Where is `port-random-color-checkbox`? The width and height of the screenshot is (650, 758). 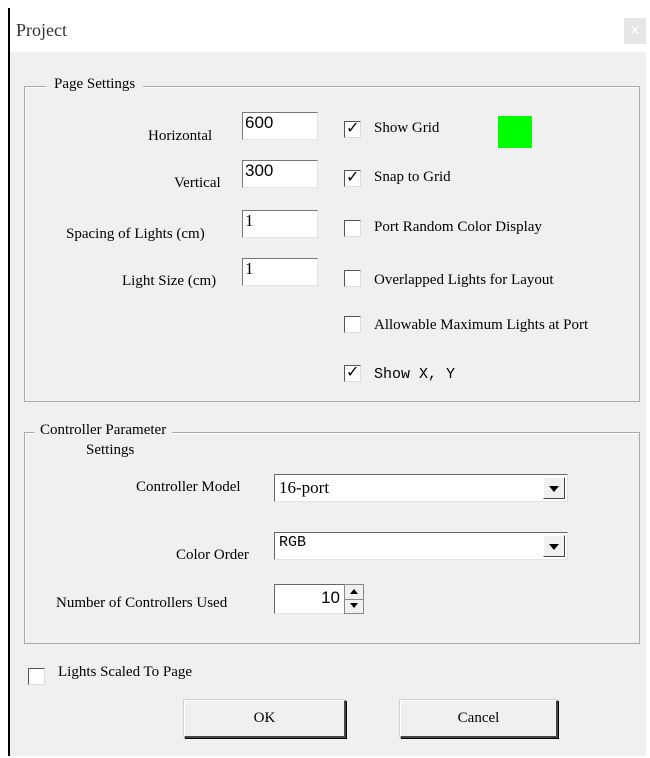 port-random-color-checkbox is located at coordinates (352, 228).